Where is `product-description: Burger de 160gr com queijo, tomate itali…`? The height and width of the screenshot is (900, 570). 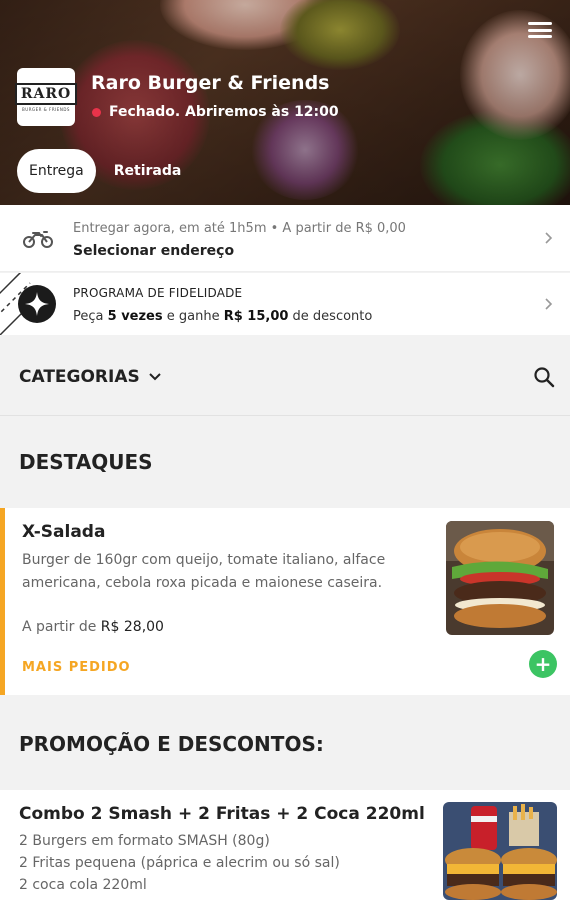 product-description: Burger de 160gr com queijo, tomate itali… is located at coordinates (204, 571).